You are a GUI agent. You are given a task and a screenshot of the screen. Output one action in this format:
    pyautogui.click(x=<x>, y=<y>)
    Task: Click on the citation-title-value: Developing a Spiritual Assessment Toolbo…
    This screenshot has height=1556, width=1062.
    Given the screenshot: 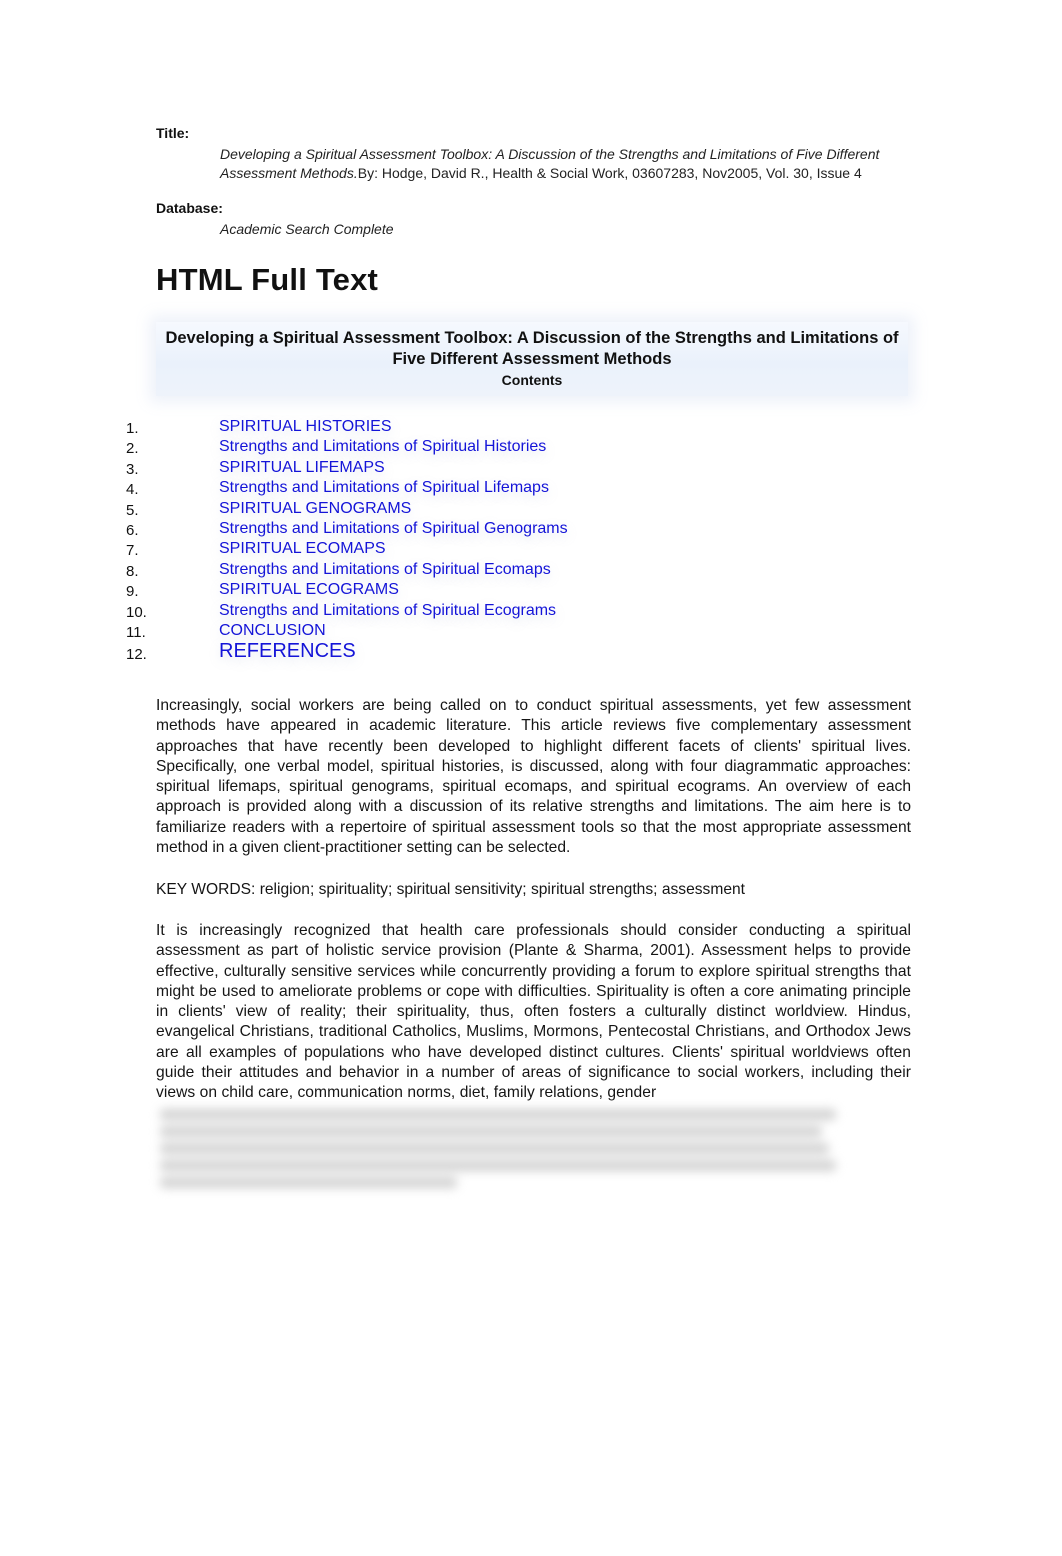 What is the action you would take?
    pyautogui.click(x=560, y=164)
    